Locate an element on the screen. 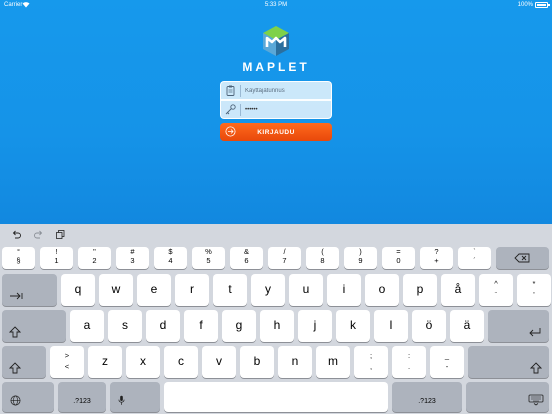 This screenshot has height=414, width=552. key-u: u is located at coordinates (306, 290).